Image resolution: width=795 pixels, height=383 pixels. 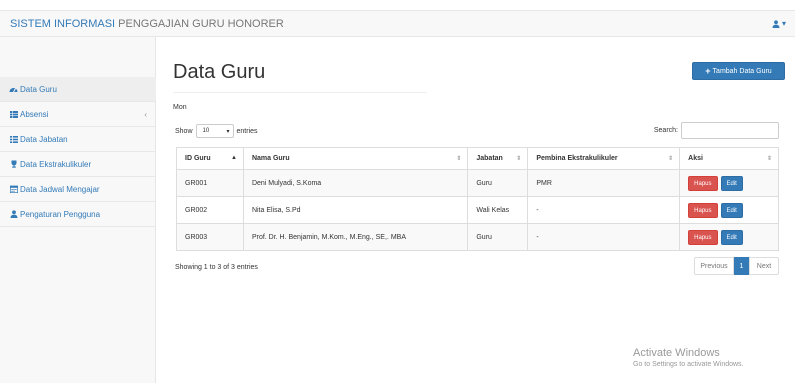 What do you see at coordinates (355, 158) in the screenshot?
I see `column-header-nama-guru: Nama Guru ⇕` at bounding box center [355, 158].